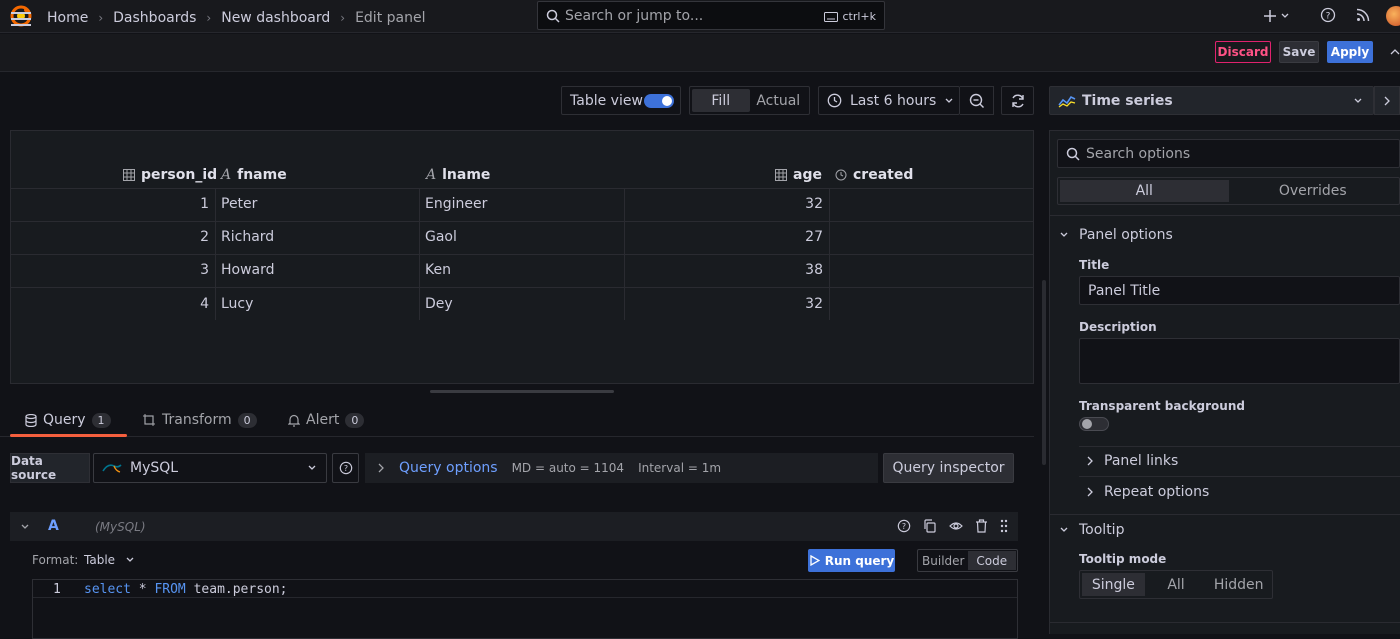 Image resolution: width=1400 pixels, height=639 pixels. What do you see at coordinates (831, 16) in the screenshot?
I see `keyboard-icon` at bounding box center [831, 16].